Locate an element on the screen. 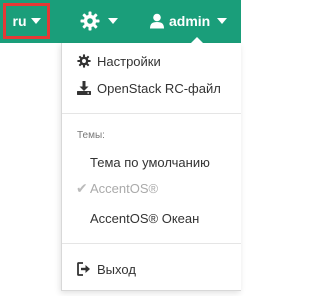 Image resolution: width=320 pixels, height=296 pixels. rc-file-menu-item: OpenStack RC-файл is located at coordinates (151, 88).